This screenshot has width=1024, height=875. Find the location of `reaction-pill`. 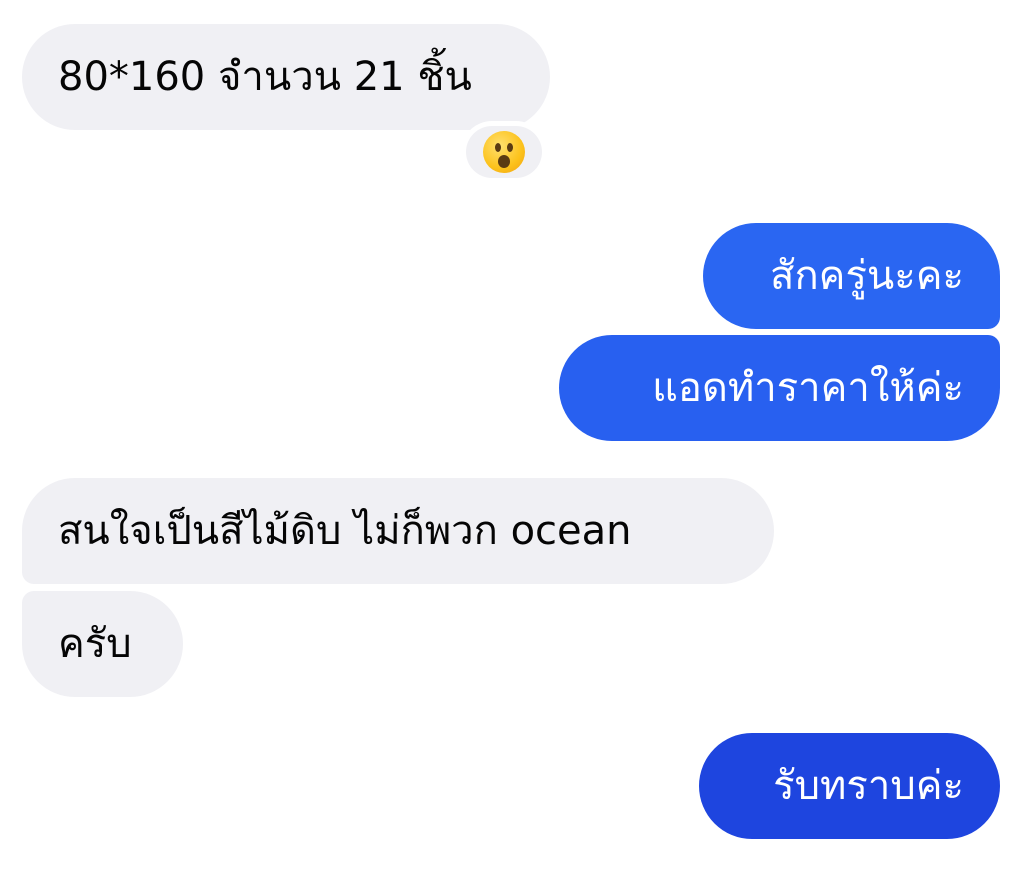

reaction-pill is located at coordinates (504, 152).